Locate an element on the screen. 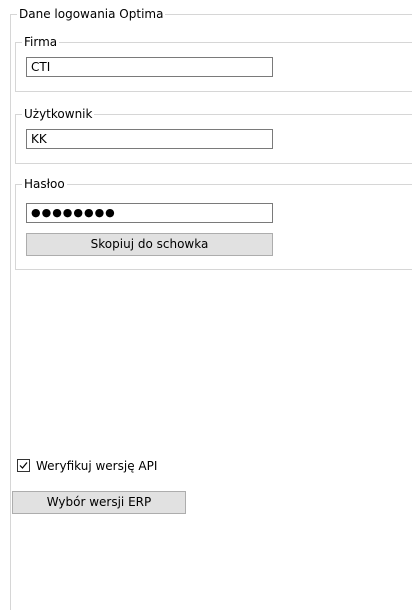 The height and width of the screenshot is (610, 412). user-groupbox: Użytkownik KK is located at coordinates (213, 135).